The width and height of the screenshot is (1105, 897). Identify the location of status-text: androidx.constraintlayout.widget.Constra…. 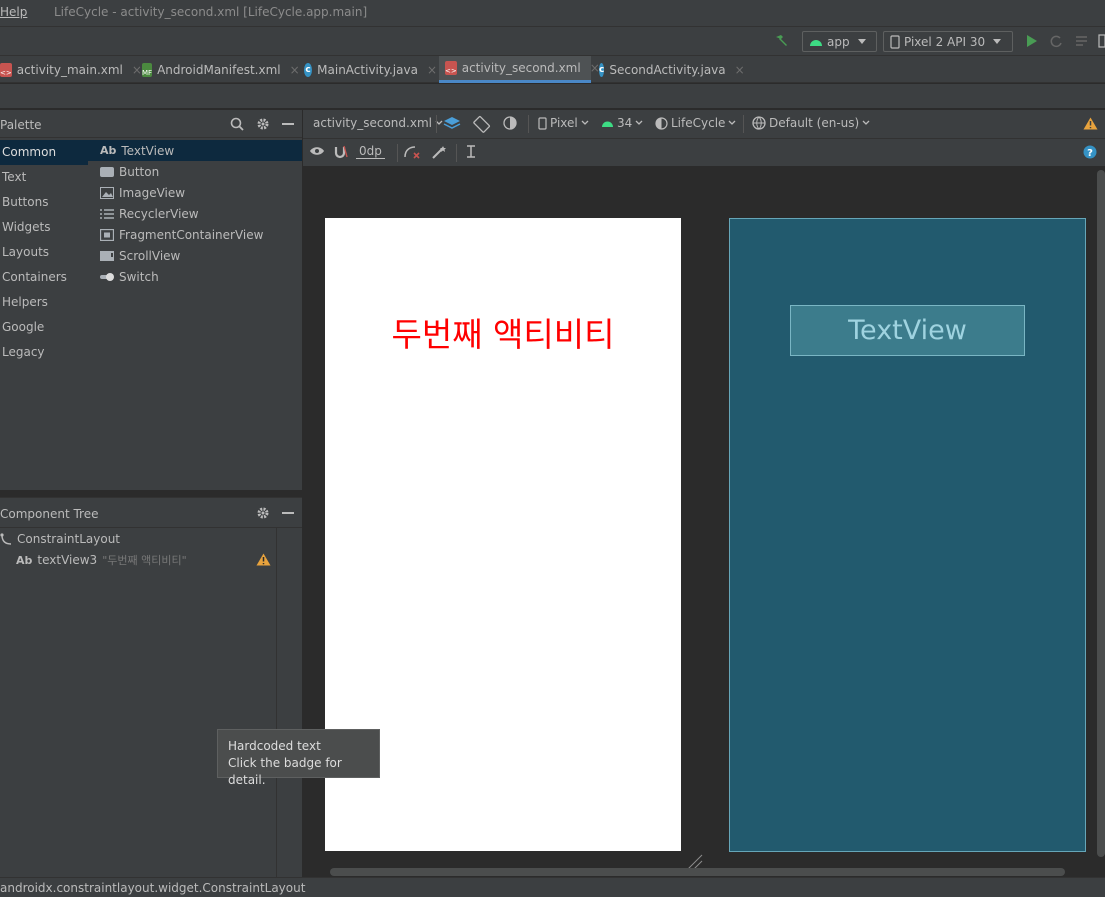
(153, 888).